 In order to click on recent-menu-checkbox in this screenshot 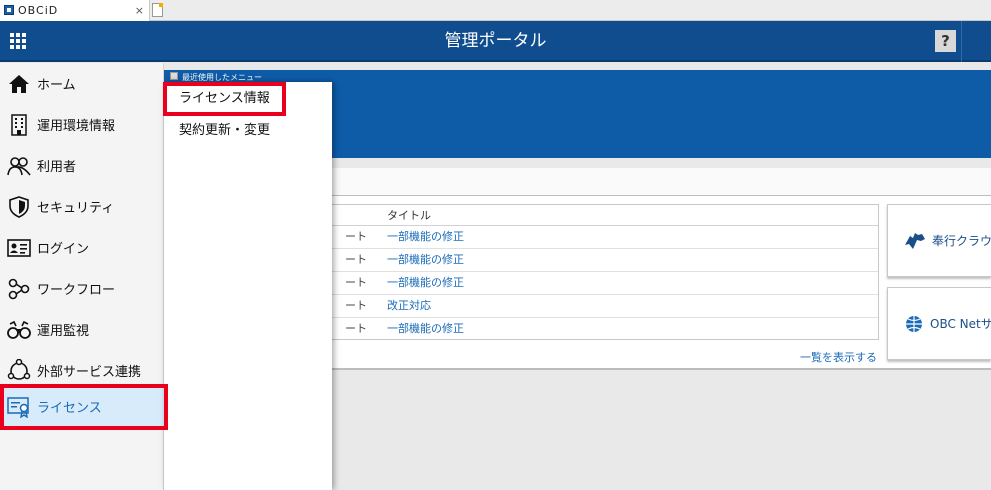, I will do `click(174, 76)`.